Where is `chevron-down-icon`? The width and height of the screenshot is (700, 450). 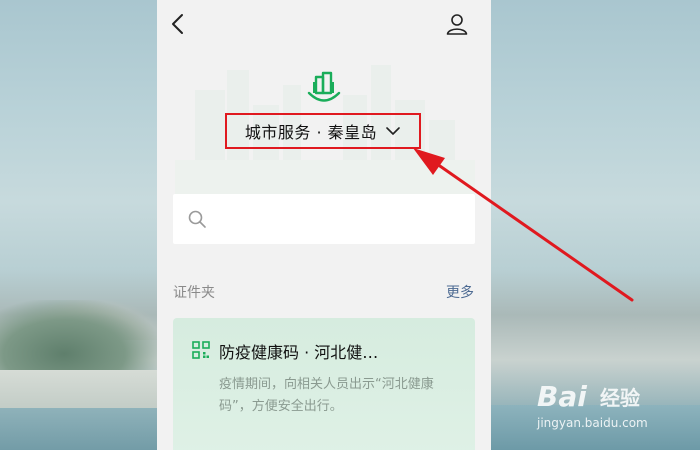 chevron-down-icon is located at coordinates (393, 131).